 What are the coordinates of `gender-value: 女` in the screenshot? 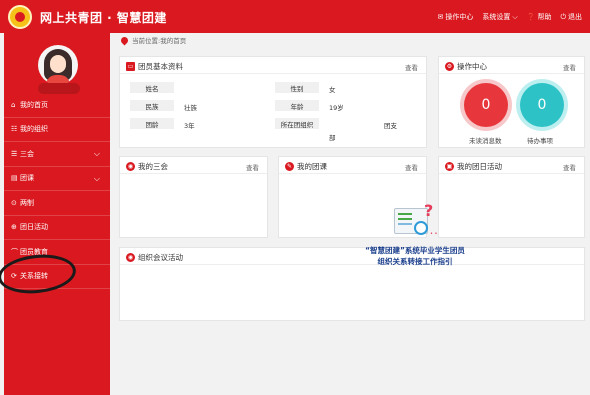 It's located at (332, 90).